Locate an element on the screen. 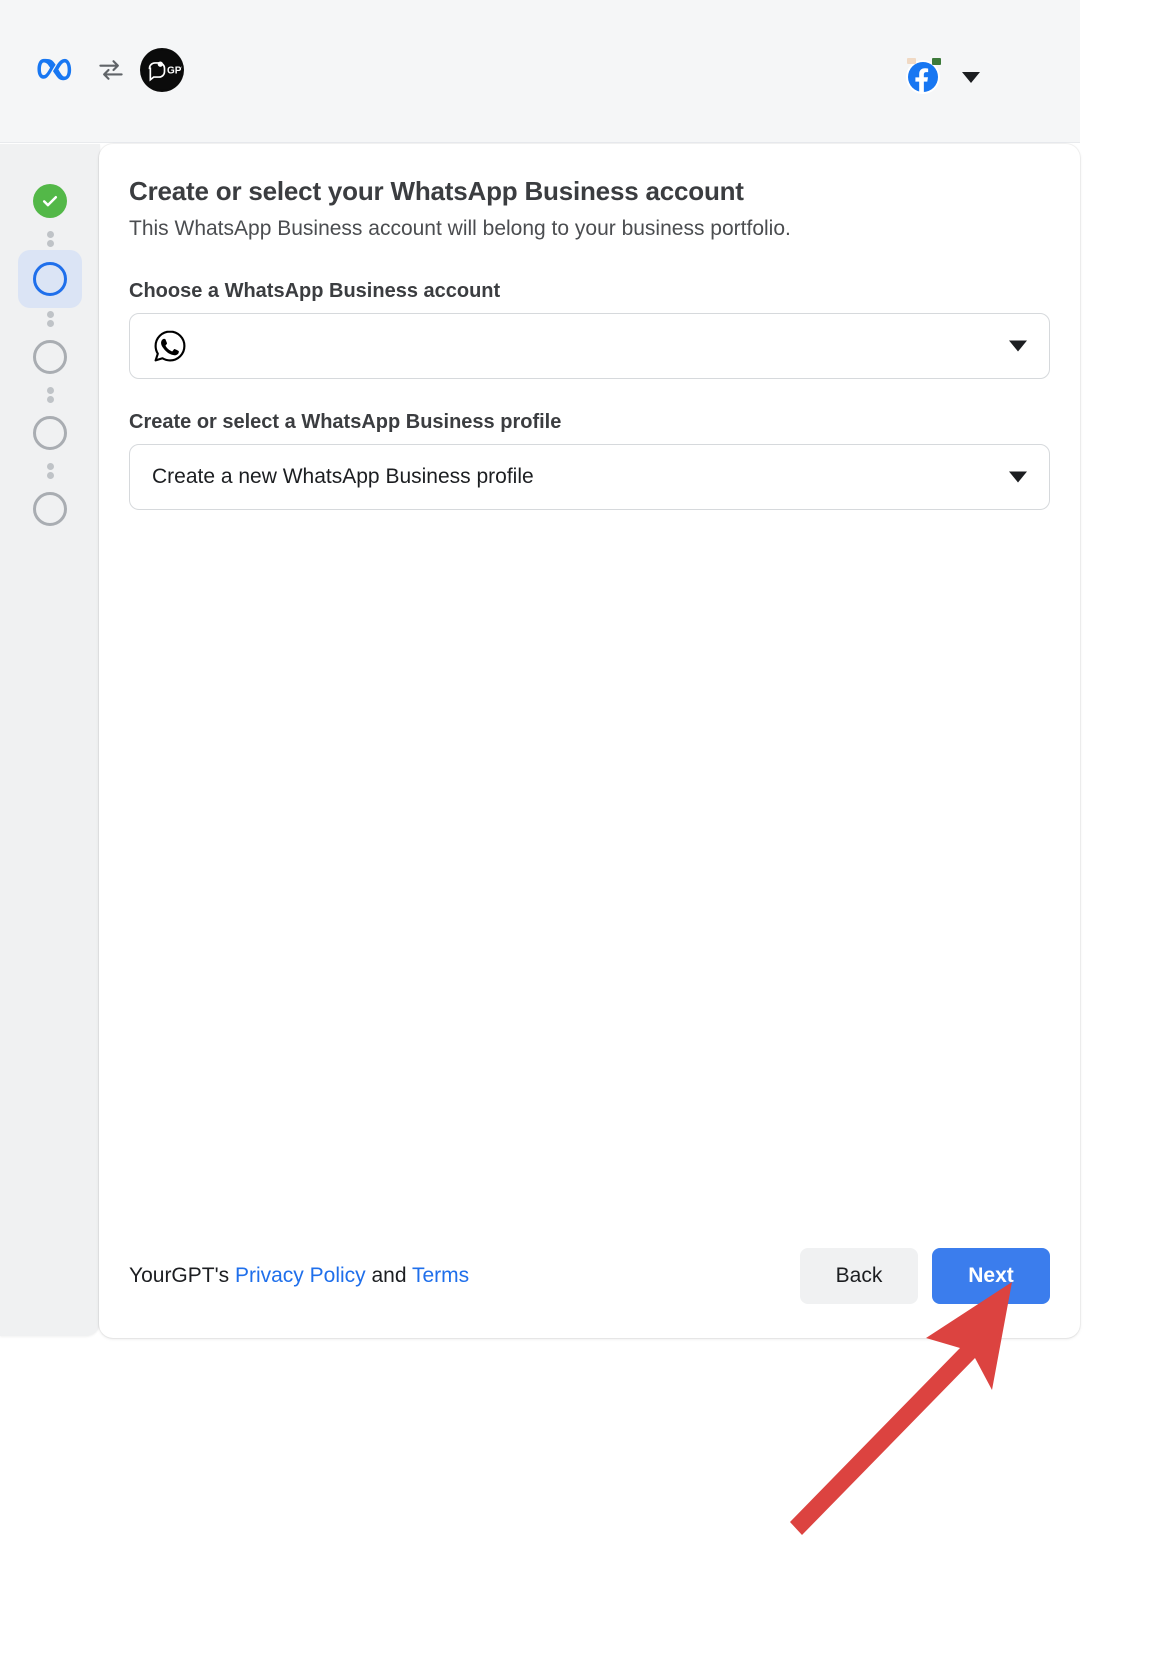 Image resolution: width=1176 pixels, height=1654 pixels. check-icon is located at coordinates (50, 201).